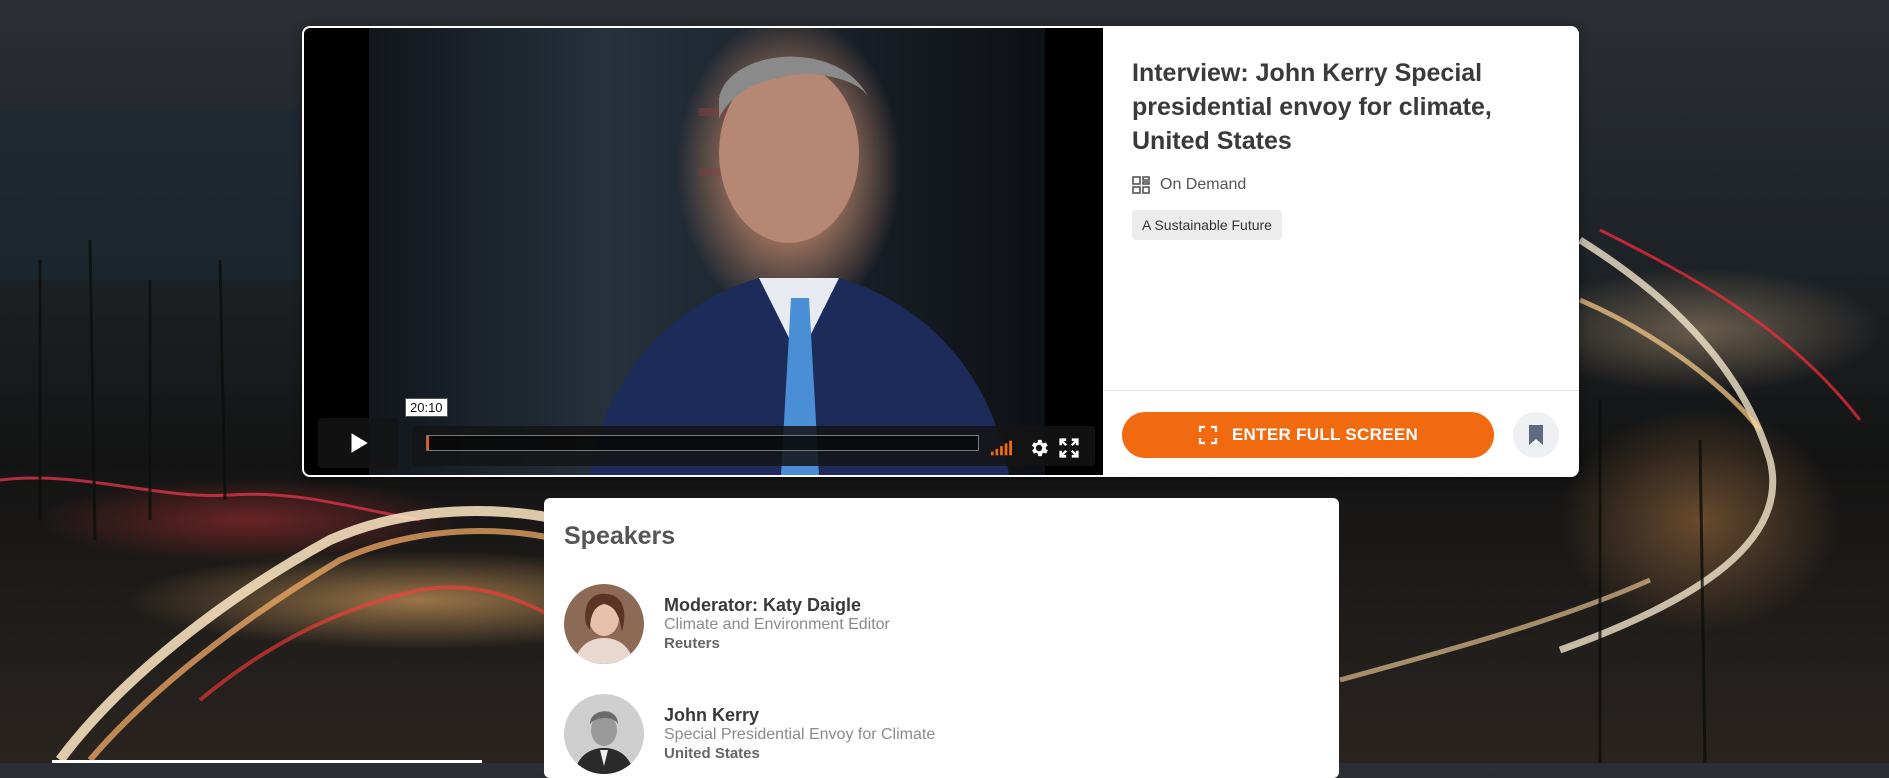 The image size is (1889, 778). Describe the element at coordinates (692, 643) in the screenshot. I see `speaker-org: Reuters` at that location.